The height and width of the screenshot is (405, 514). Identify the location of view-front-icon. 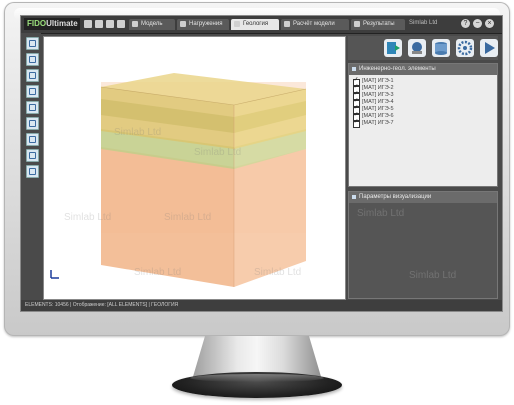
(32, 107).